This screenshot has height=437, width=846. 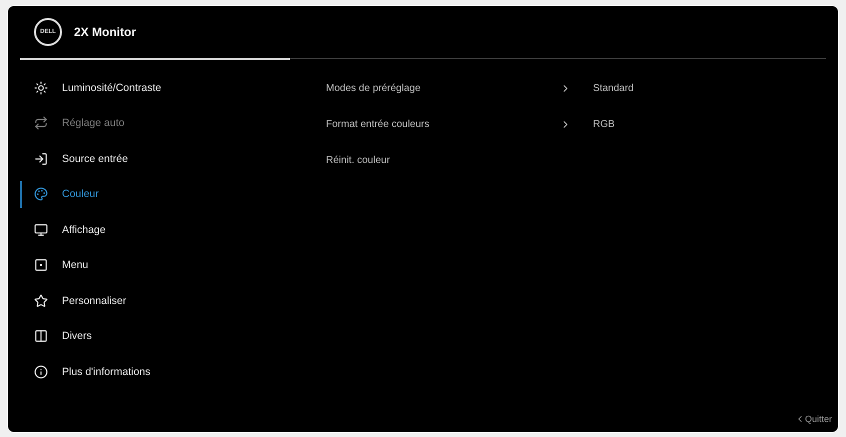 I want to click on sun-icon, so click(x=41, y=87).